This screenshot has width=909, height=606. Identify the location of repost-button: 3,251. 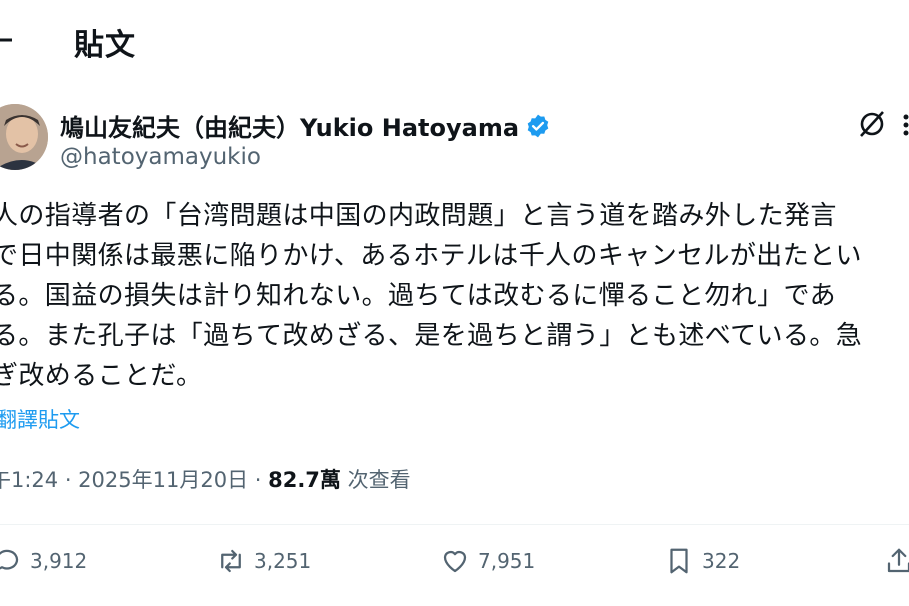
(263, 561).